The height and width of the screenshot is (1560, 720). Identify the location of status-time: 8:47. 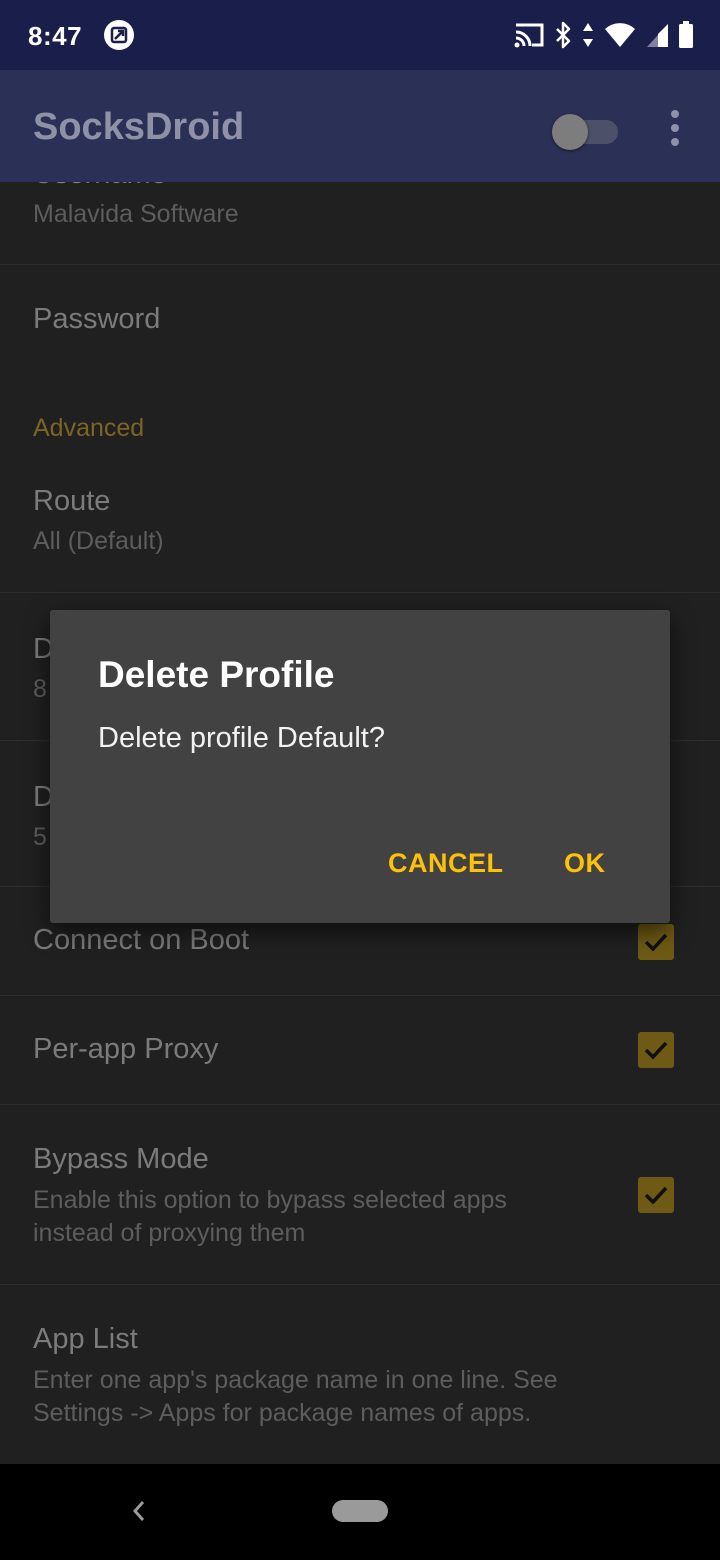
(55, 36).